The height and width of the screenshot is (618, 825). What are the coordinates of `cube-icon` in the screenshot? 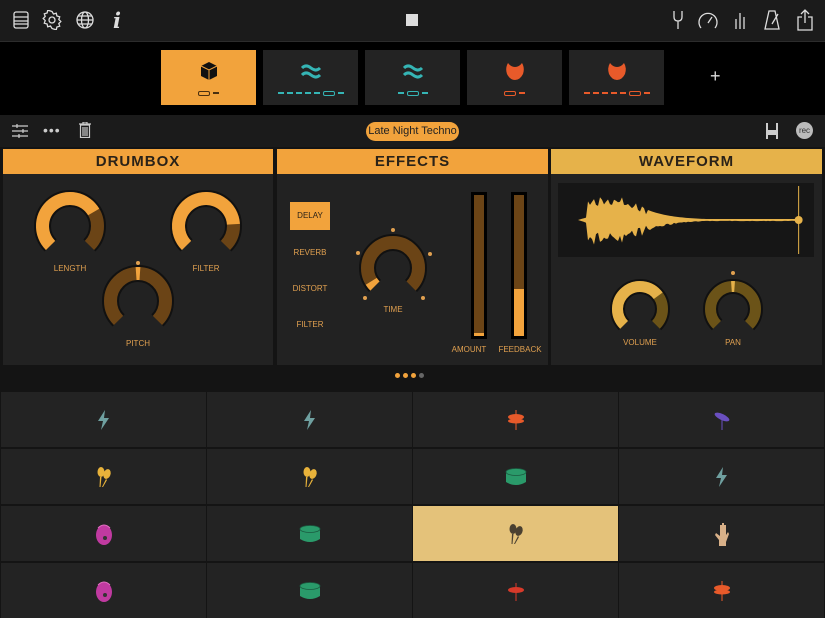 It's located at (209, 71).